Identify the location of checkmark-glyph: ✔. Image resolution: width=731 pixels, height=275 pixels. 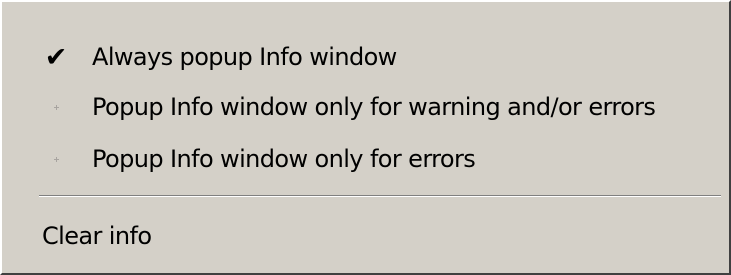
(56, 57).